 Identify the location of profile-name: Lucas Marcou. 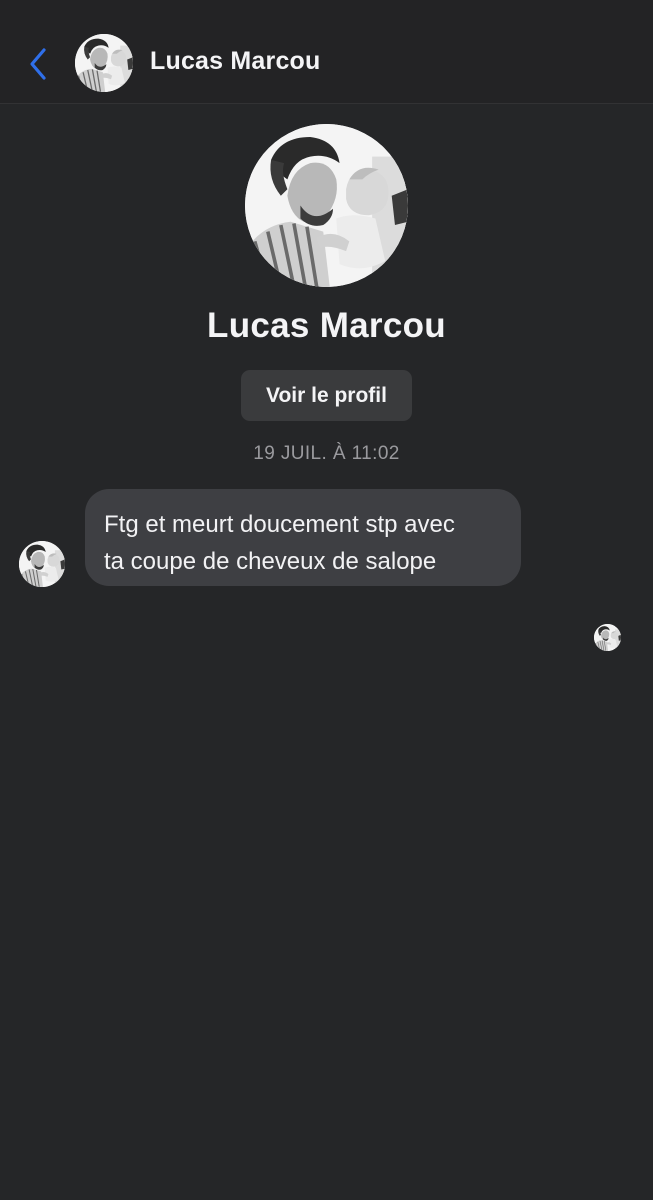
(326, 325).